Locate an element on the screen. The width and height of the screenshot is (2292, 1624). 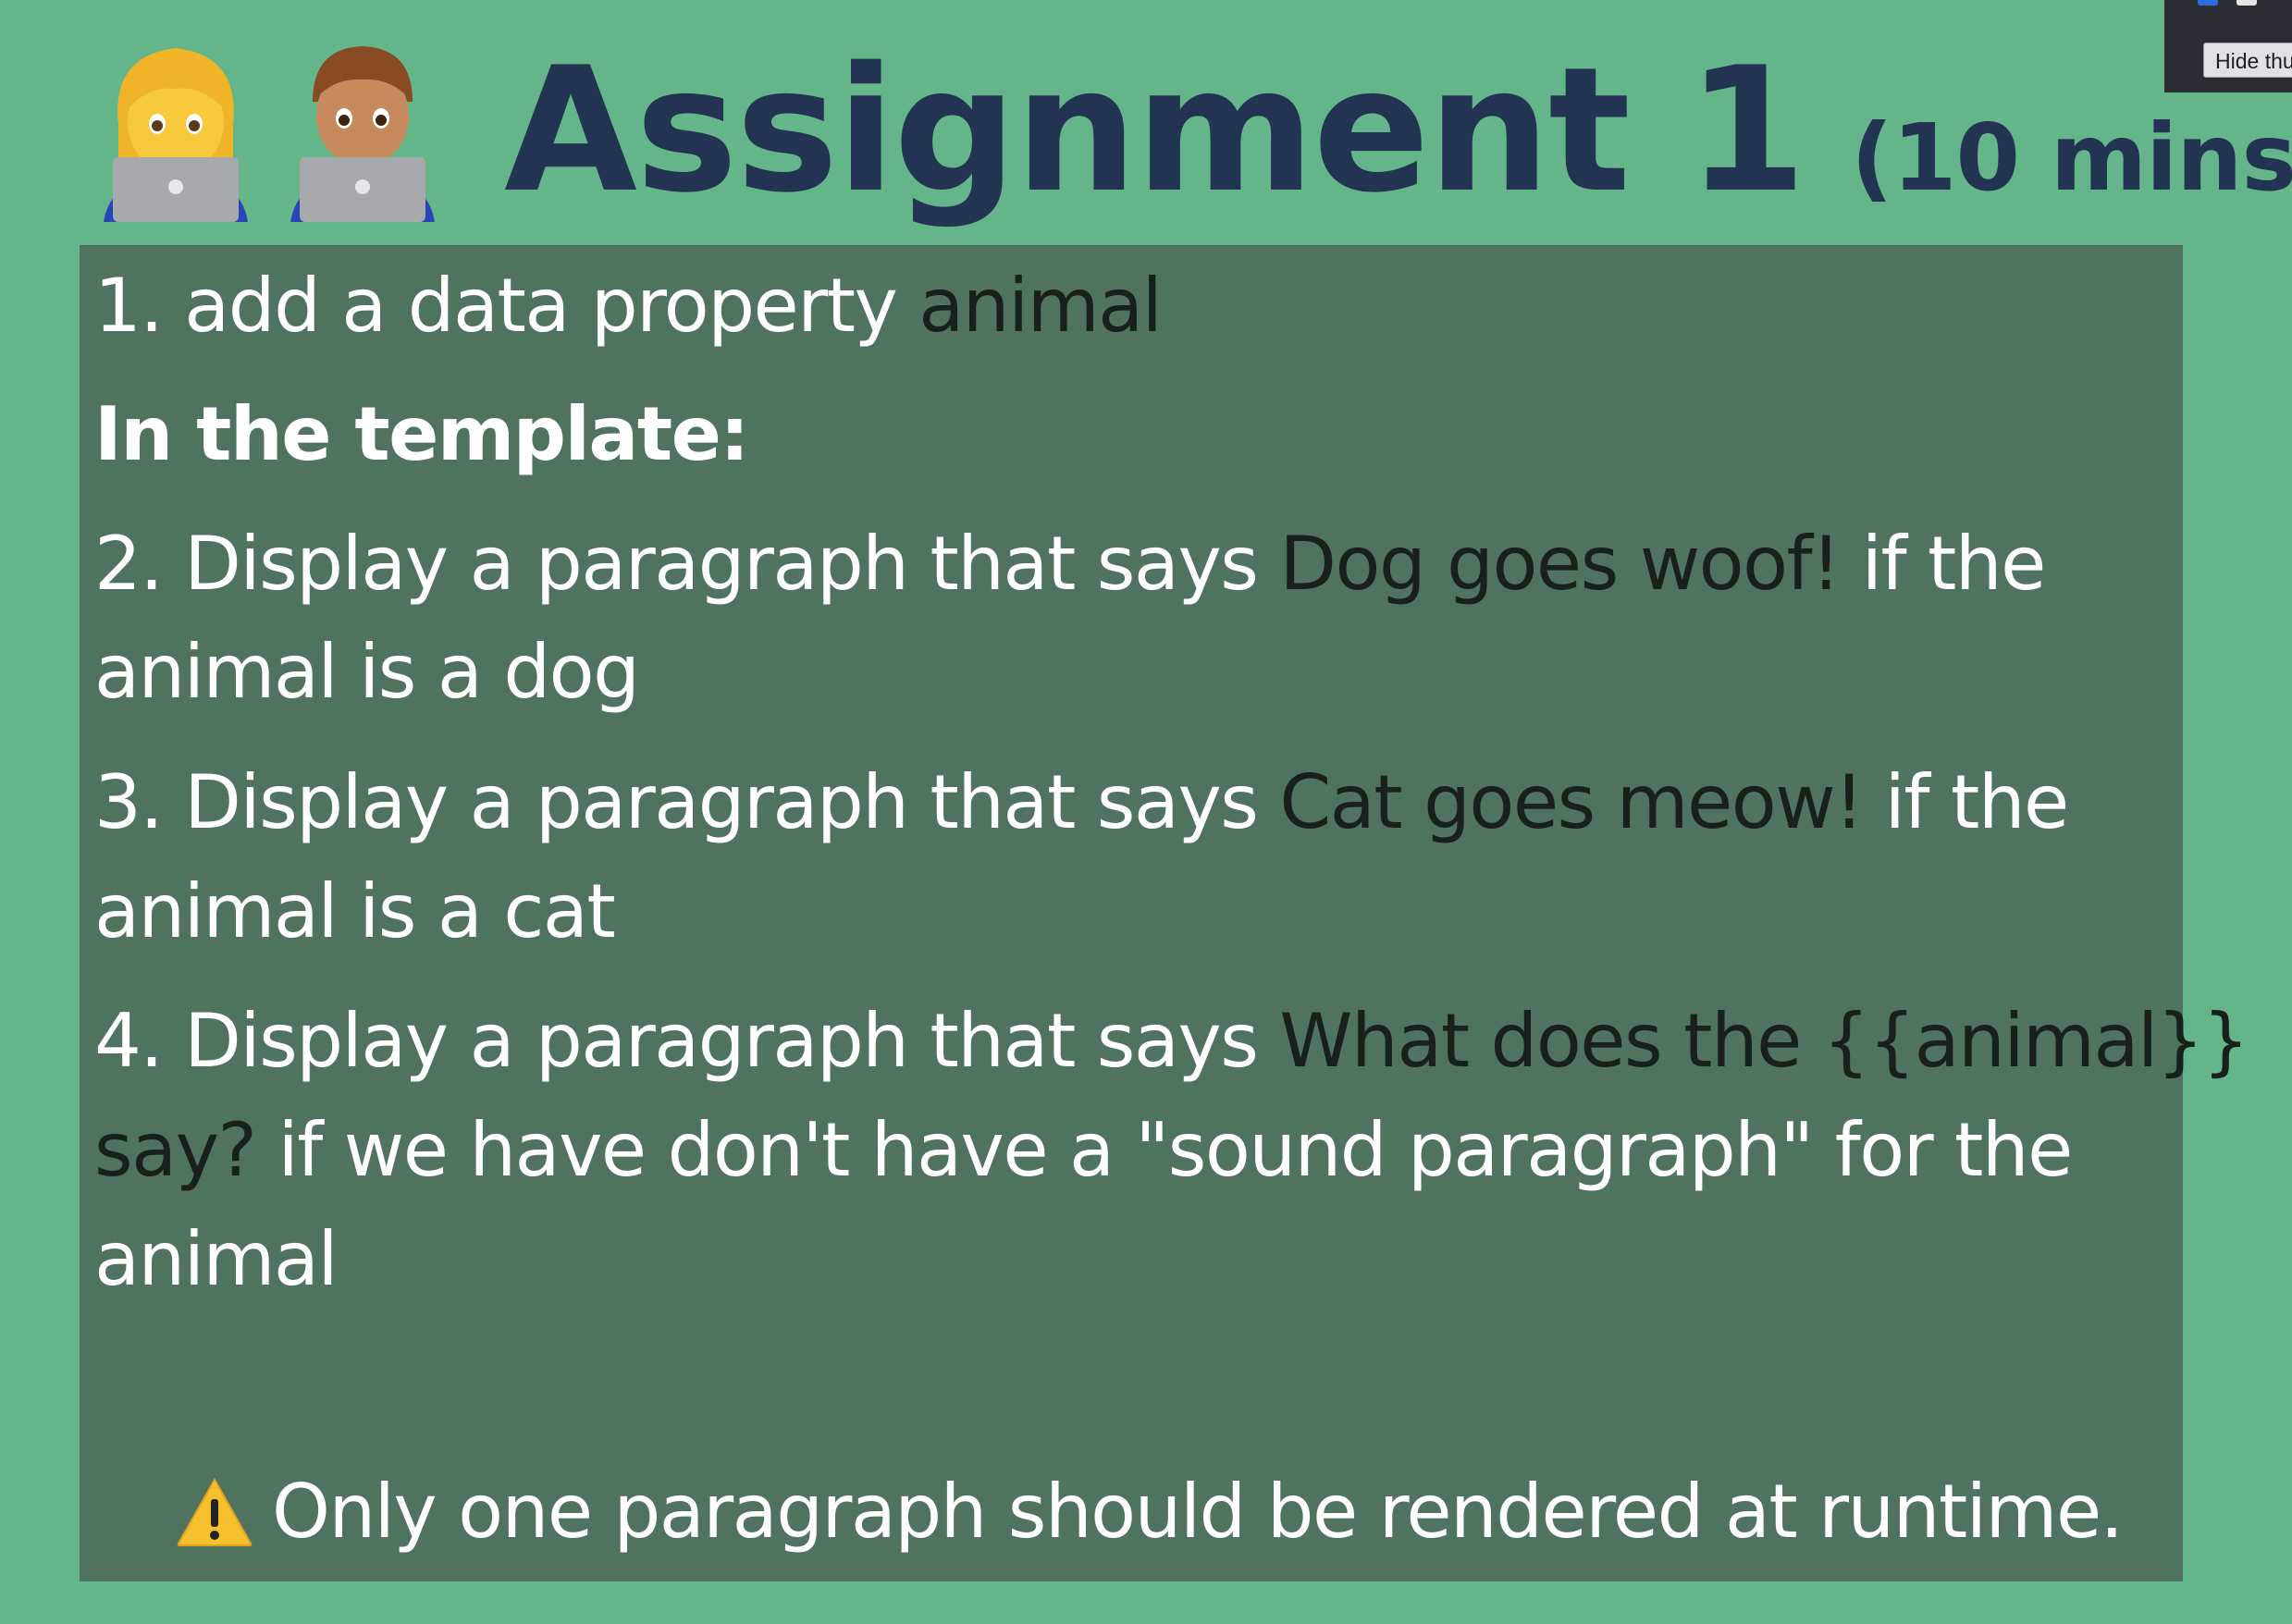
step-4-text: 4. Display a paragraph that says is located at coordinates (687, 1041).